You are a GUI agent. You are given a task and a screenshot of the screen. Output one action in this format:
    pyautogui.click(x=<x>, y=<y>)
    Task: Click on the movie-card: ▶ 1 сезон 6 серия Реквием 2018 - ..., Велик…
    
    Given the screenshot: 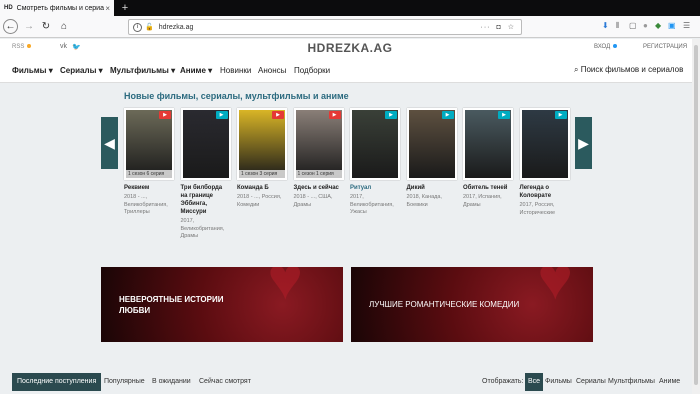 What is the action you would take?
    pyautogui.click(x=149, y=162)
    